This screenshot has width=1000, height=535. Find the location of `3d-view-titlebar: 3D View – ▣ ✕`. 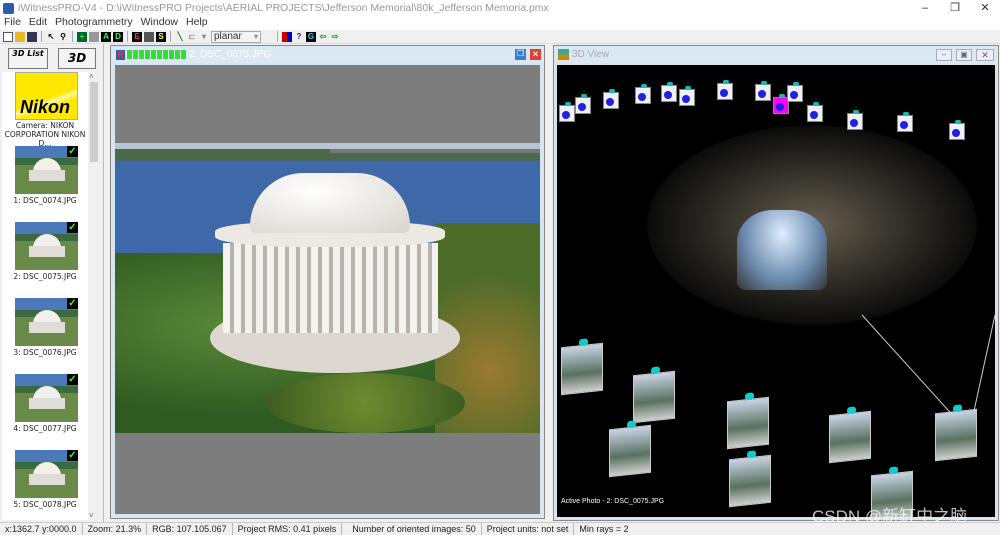

3d-view-titlebar: 3D View – ▣ ✕ is located at coordinates (776, 54).